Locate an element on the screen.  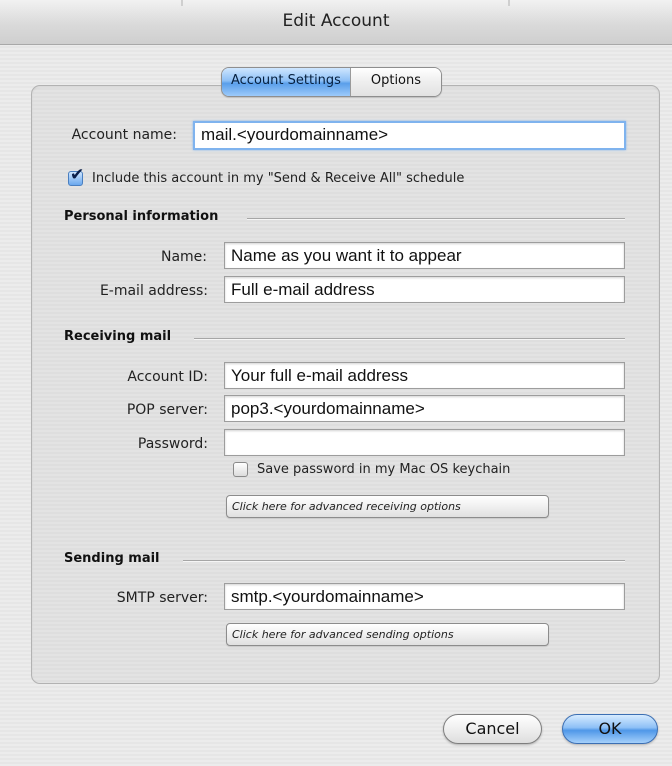
account-id-field: Your full e-mail address is located at coordinates (424, 375).